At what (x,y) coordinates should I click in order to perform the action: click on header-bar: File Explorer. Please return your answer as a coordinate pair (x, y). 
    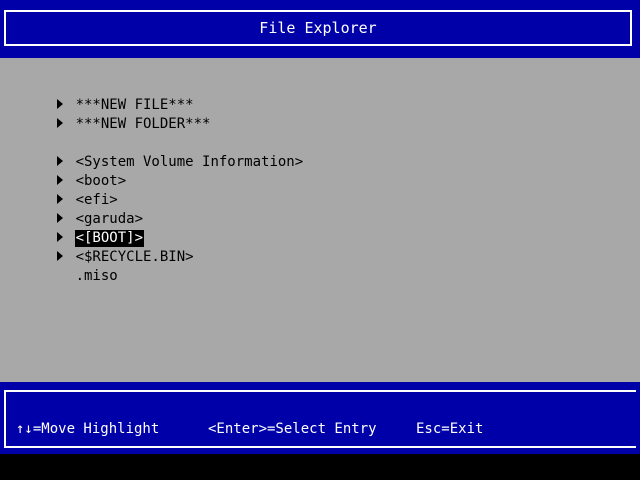
    Looking at the image, I should click on (320, 29).